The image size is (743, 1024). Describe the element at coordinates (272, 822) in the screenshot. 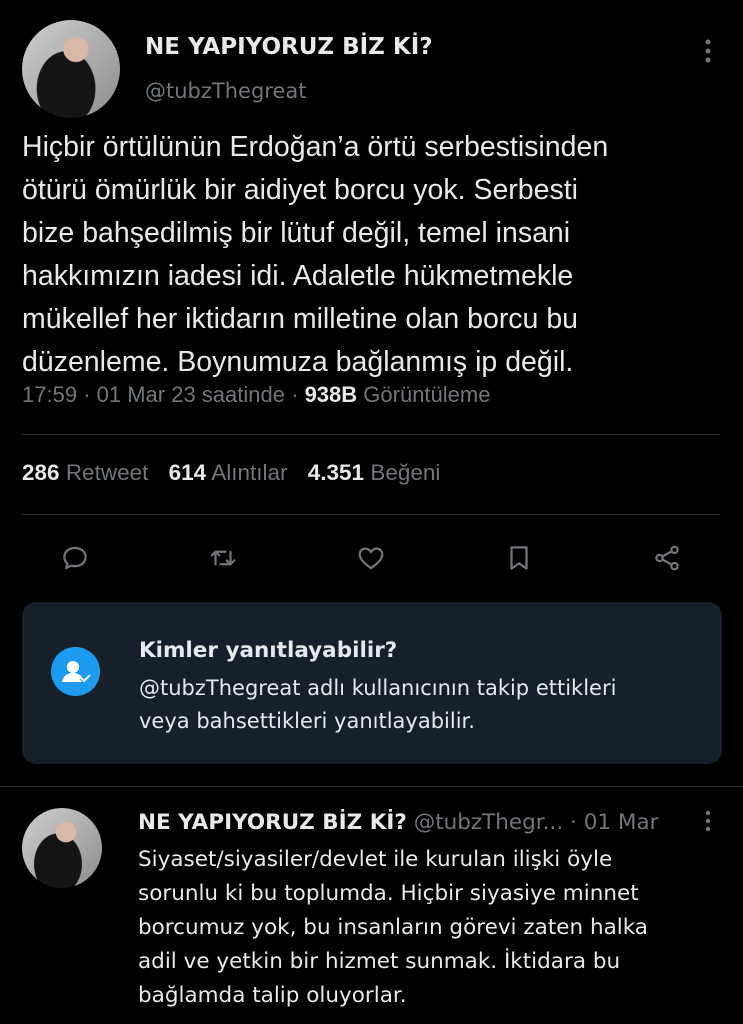

I see `reply-display-name: NE YAPIYORUZ BİZ Kİ?` at that location.